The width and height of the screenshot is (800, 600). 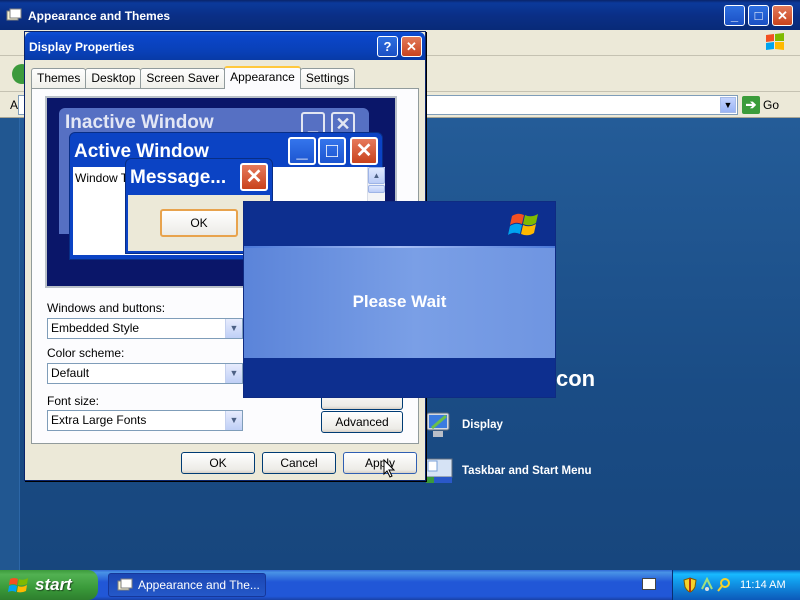 What do you see at coordinates (411, 46) in the screenshot?
I see `dialog-close-button: ✕` at bounding box center [411, 46].